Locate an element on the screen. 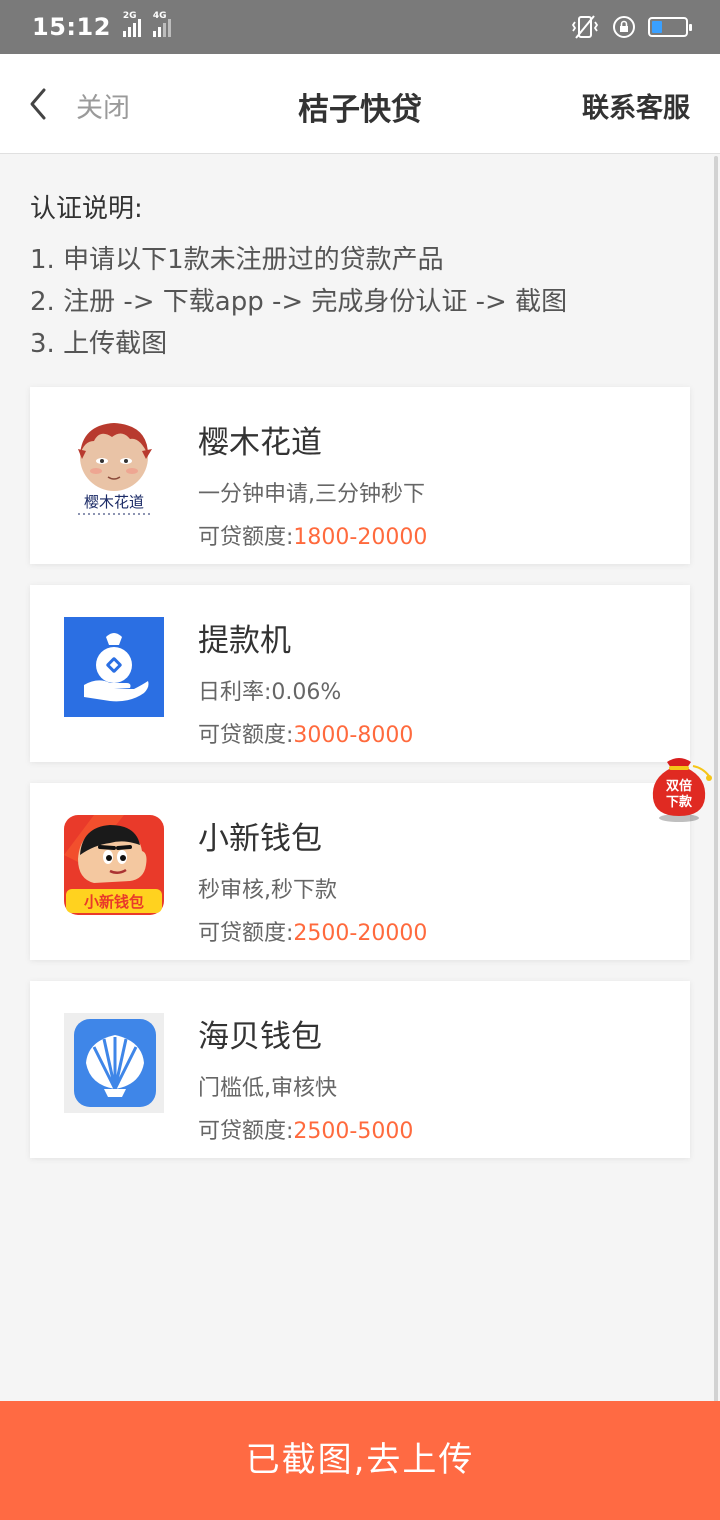  product-limit: 可贷额度:2500-5000 is located at coordinates (305, 1129).